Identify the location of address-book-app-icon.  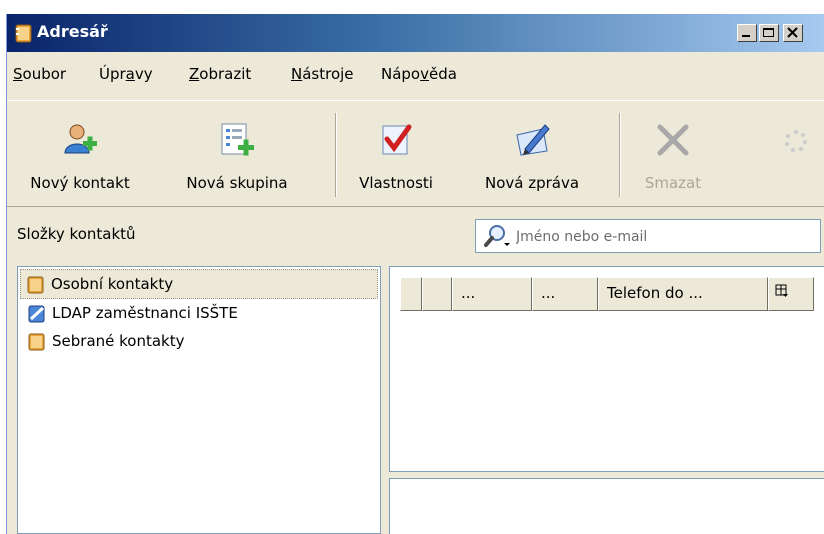
(24, 35).